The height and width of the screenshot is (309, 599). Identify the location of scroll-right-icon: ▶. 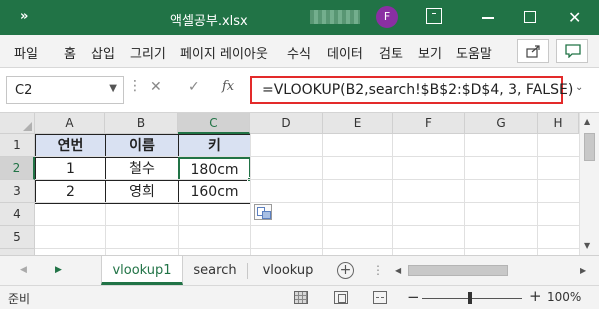
(583, 270).